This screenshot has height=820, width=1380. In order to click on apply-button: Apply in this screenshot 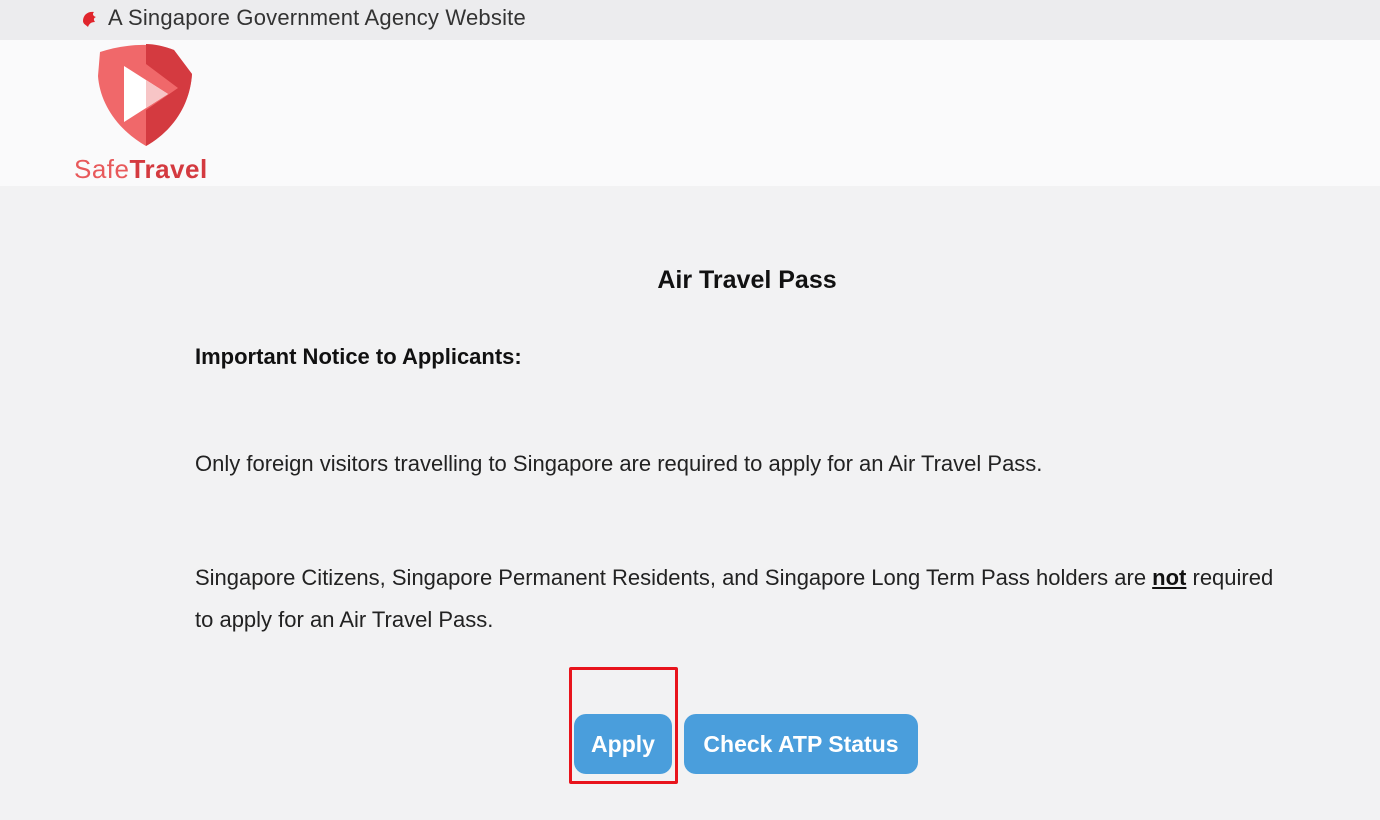, I will do `click(623, 744)`.